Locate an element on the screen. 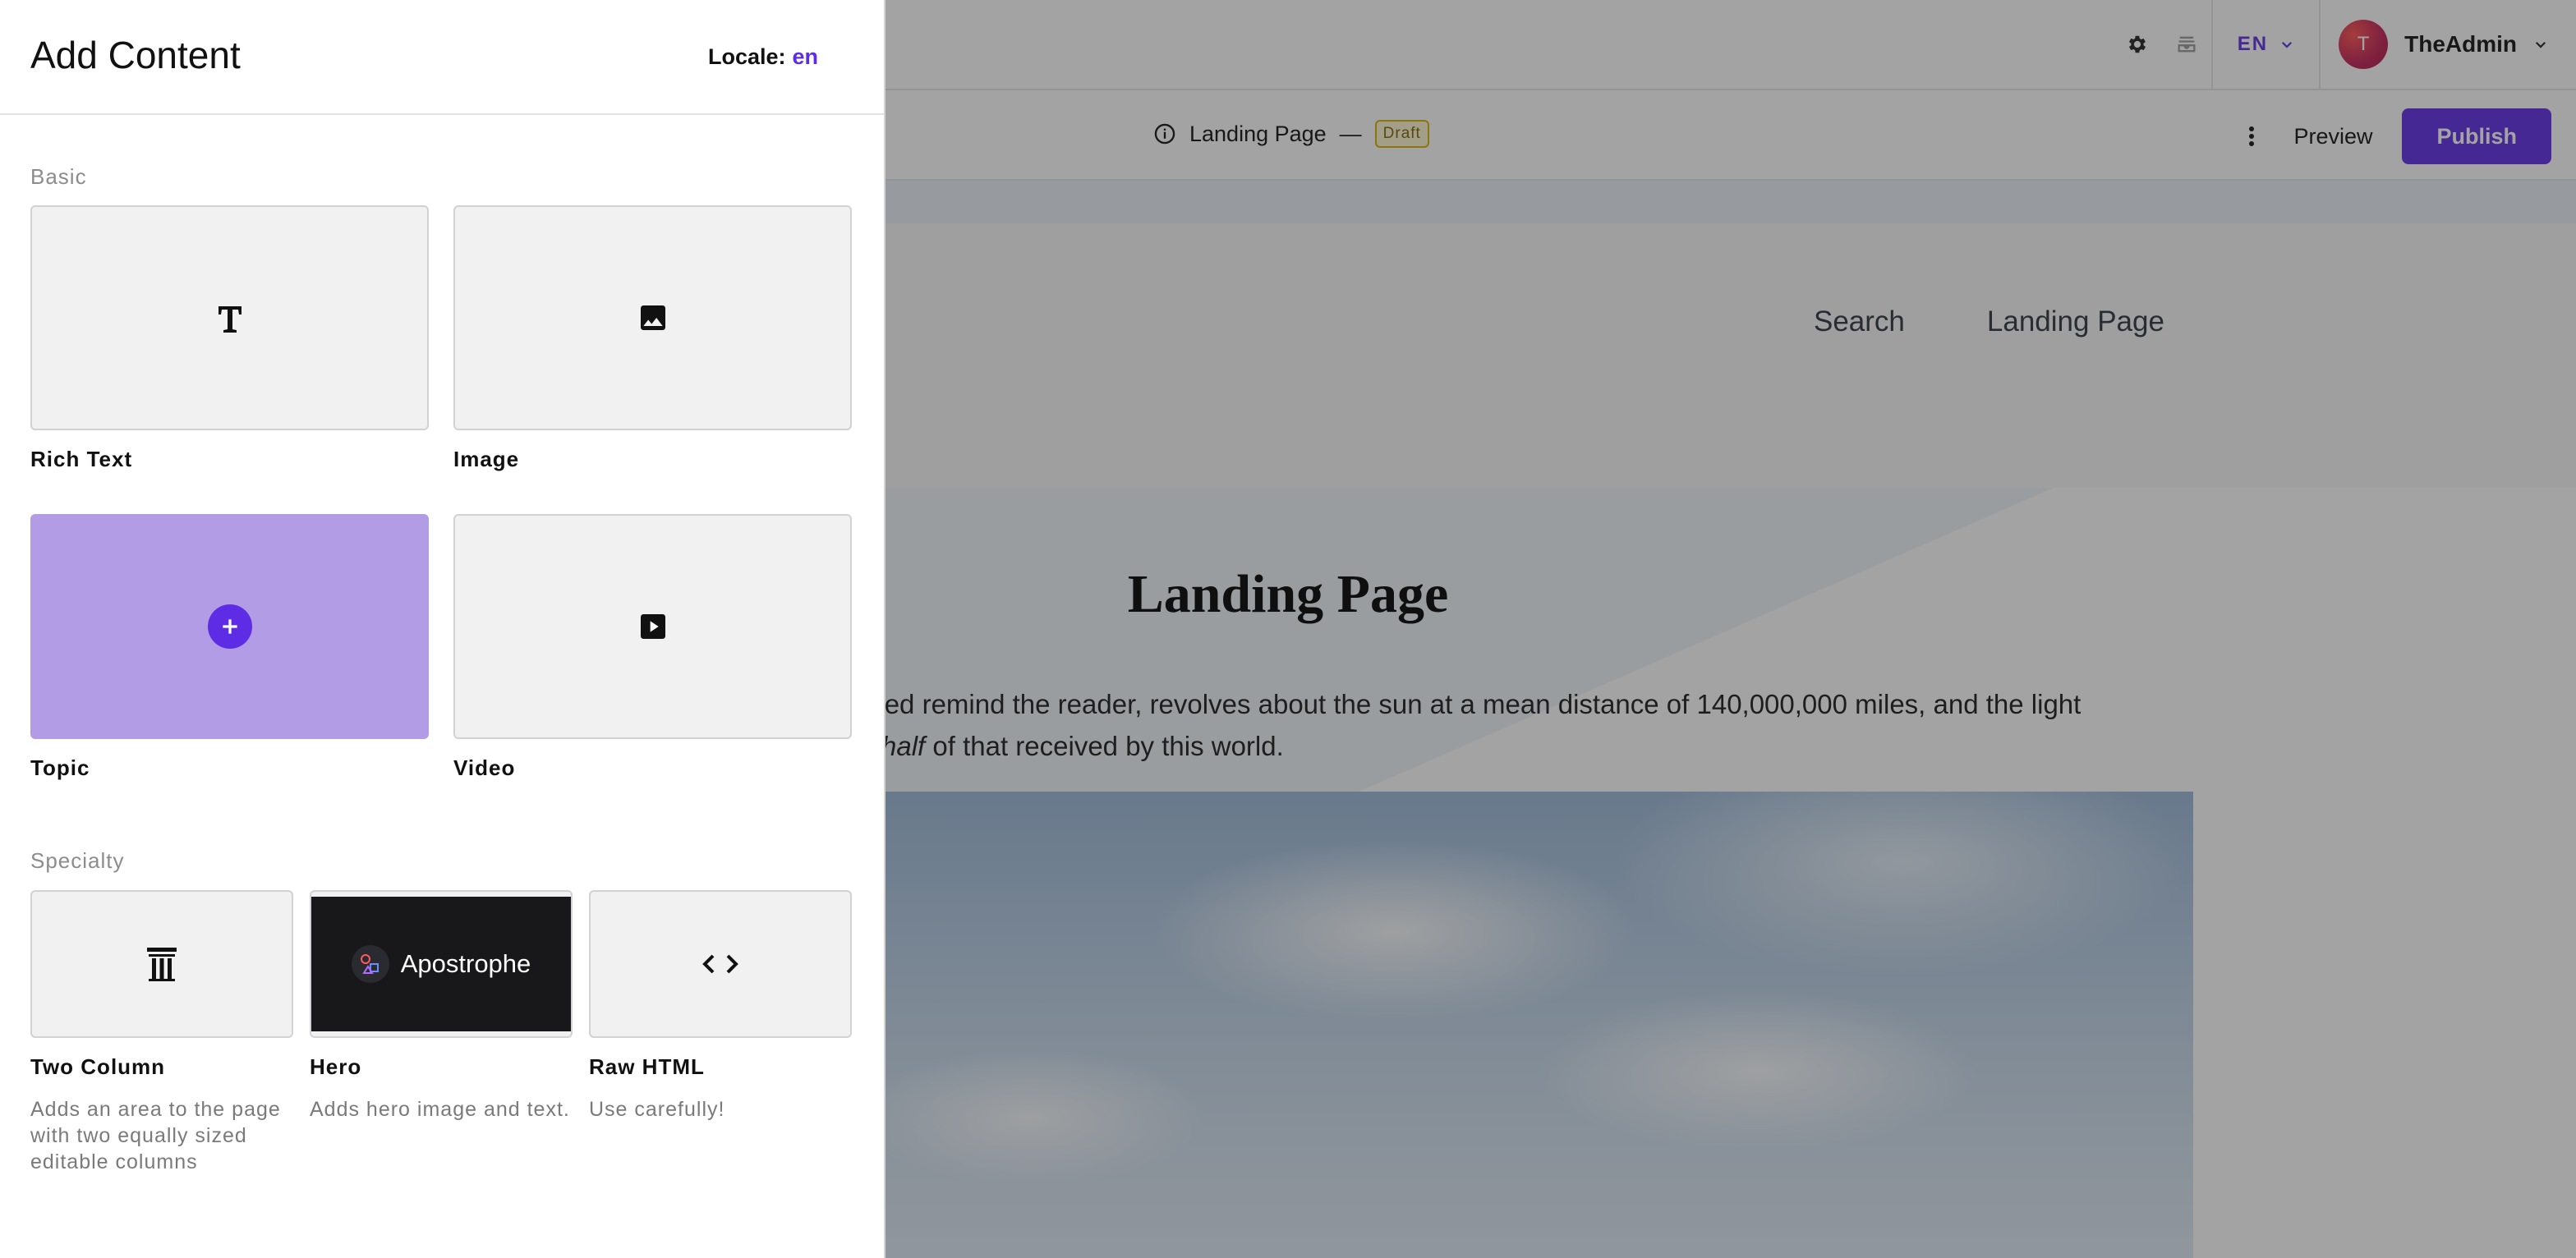 The height and width of the screenshot is (1258, 2576). tile-label: Rich Text is located at coordinates (81, 459).